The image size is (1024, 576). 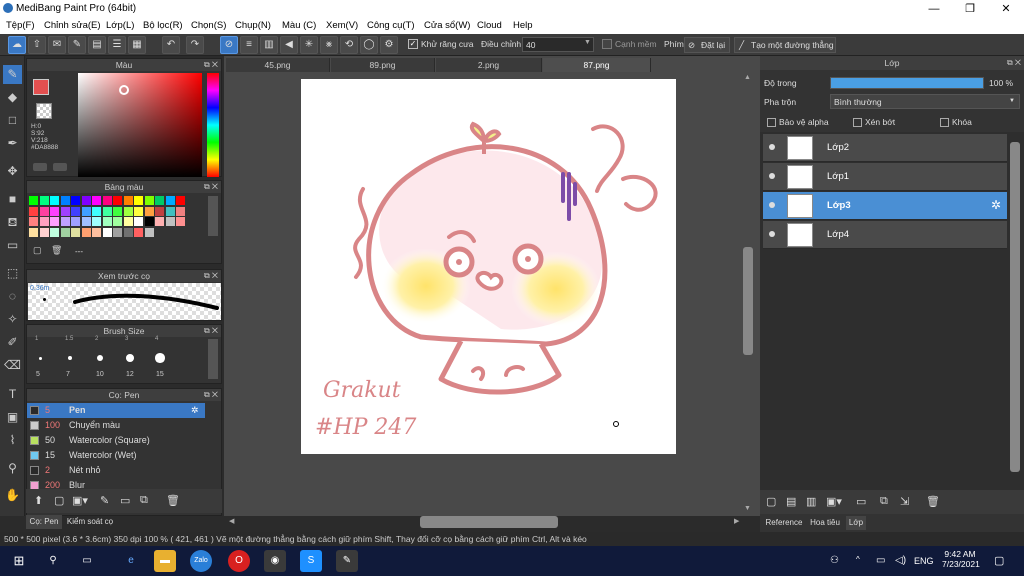 What do you see at coordinates (12, 296) in the screenshot?
I see `lasso-tool-icon: ◌` at bounding box center [12, 296].